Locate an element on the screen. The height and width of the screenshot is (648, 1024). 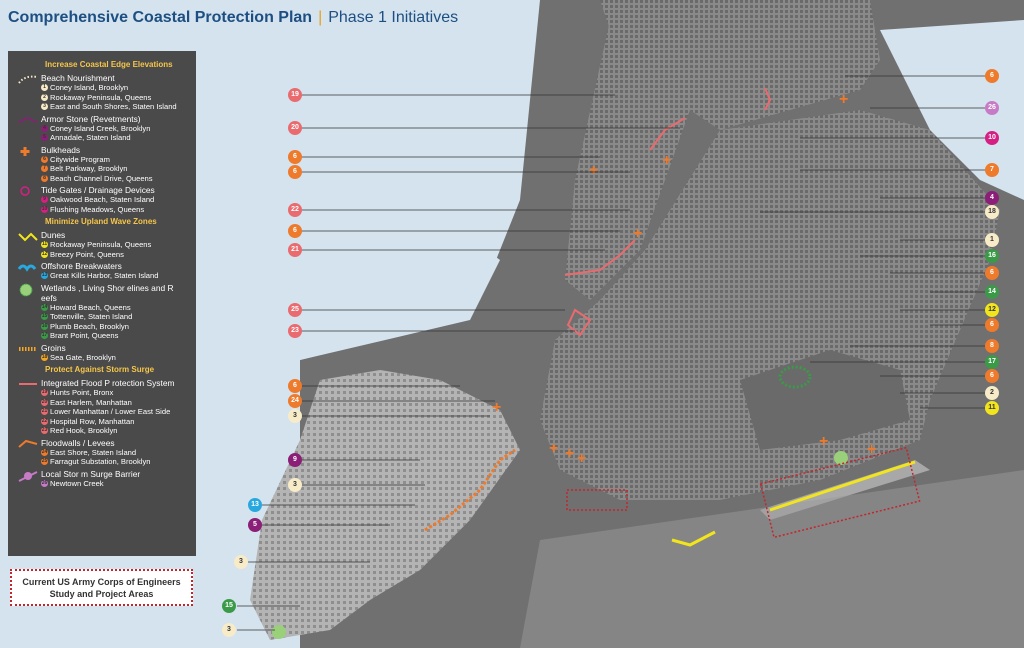
corps-line-1: Current US Army Corps of Engineers is located at coordinates (101, 581).